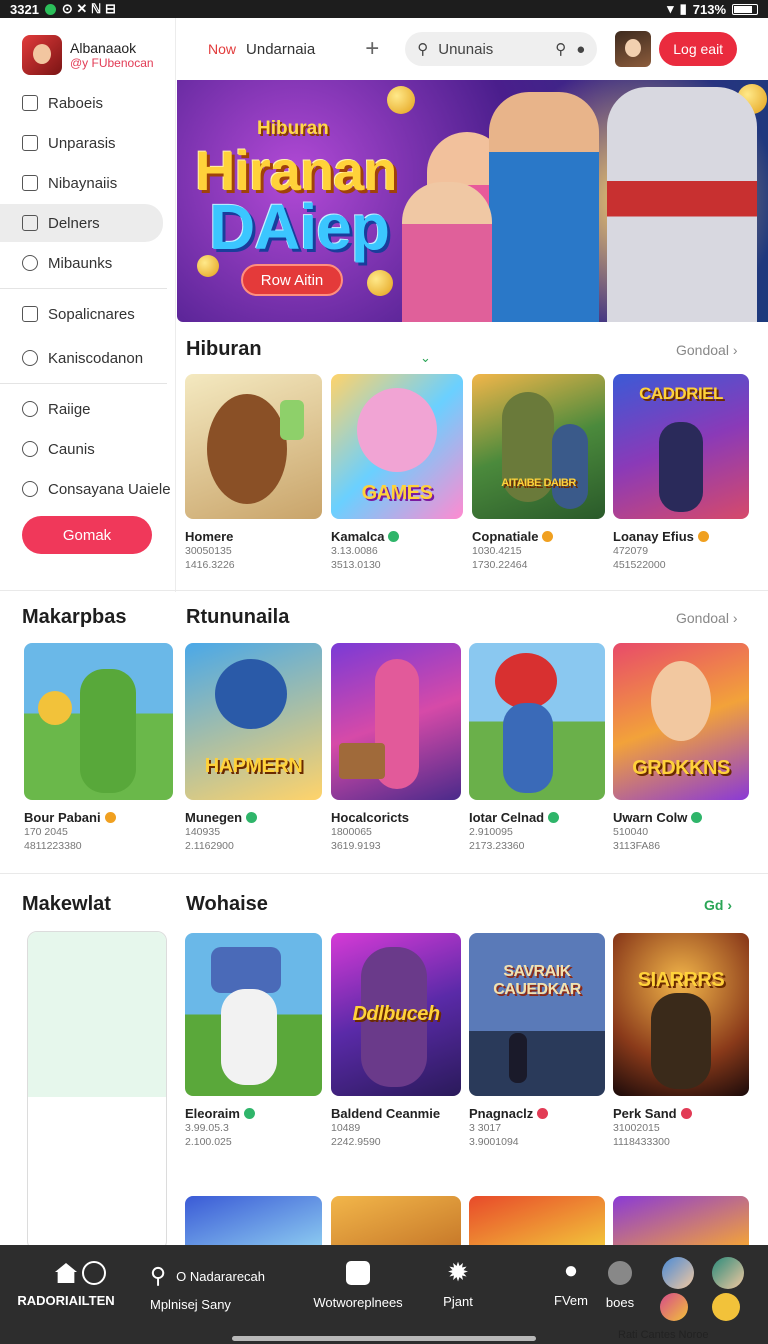  I want to click on sidebar-item-sopalicnares: Sopalicnares, so click(87, 314).